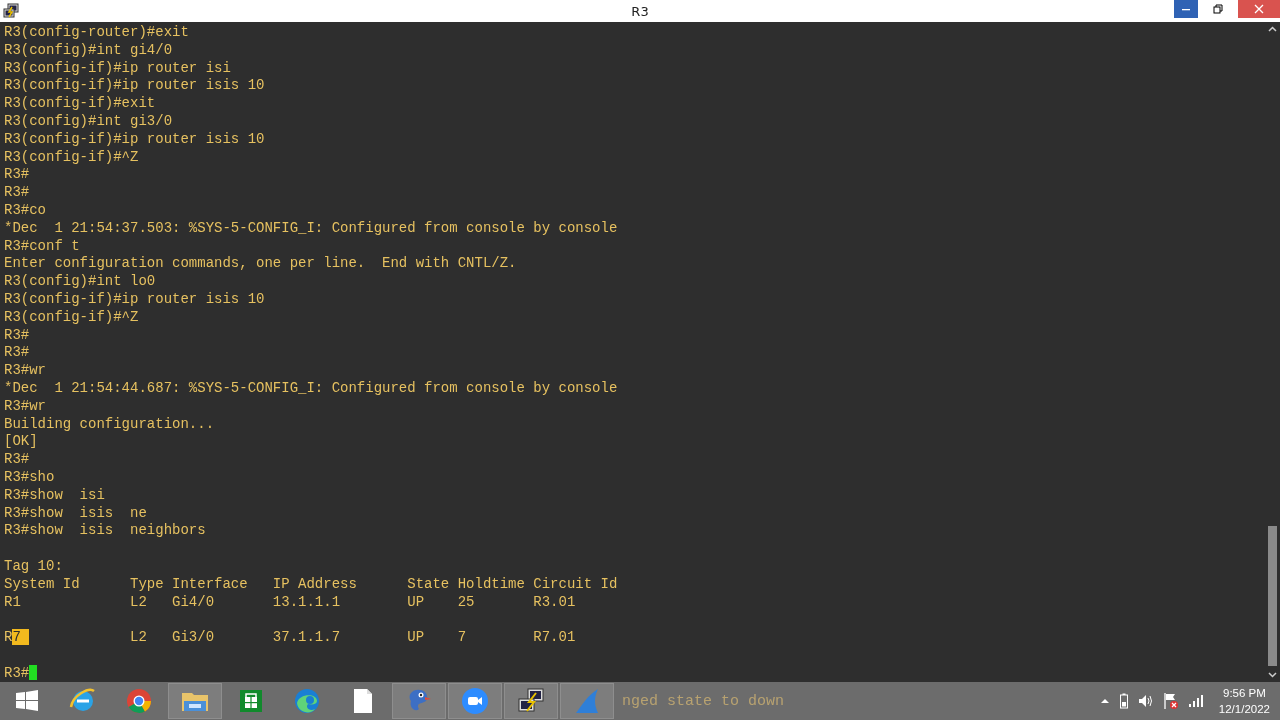  What do you see at coordinates (475, 701) in the screenshot?
I see `camera-app-icon` at bounding box center [475, 701].